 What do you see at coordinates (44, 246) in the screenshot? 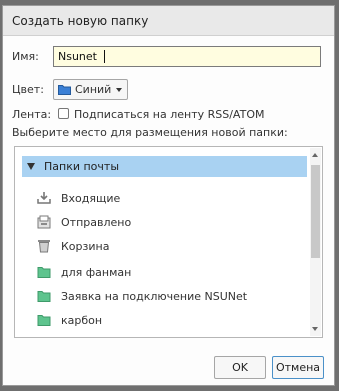
I see `trash-icon` at bounding box center [44, 246].